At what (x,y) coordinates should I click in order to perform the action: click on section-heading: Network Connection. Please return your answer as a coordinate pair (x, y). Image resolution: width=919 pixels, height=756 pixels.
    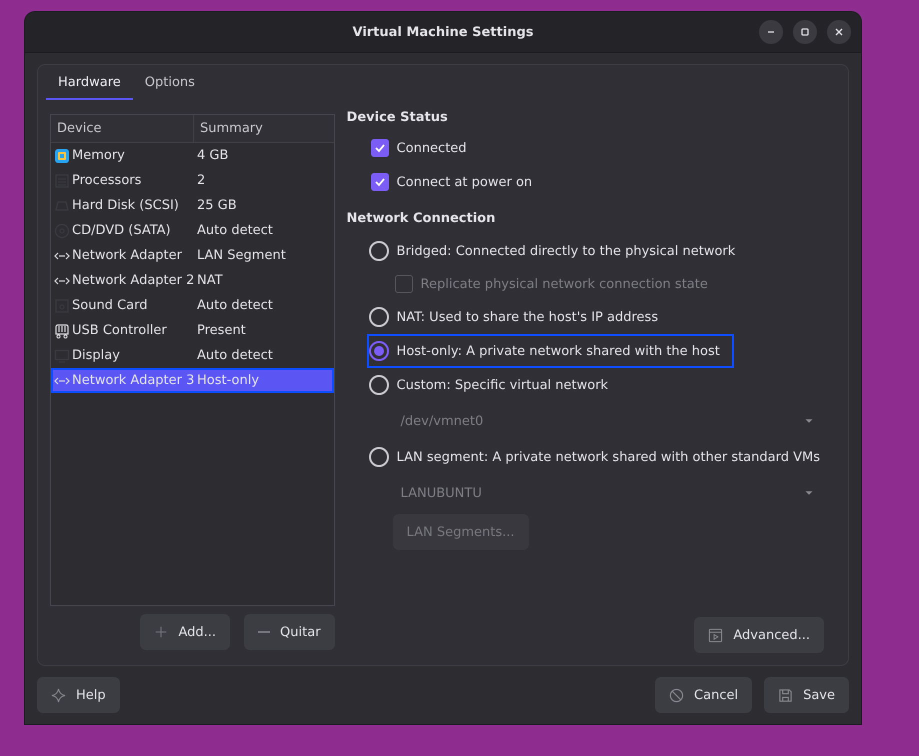
    Looking at the image, I should click on (421, 218).